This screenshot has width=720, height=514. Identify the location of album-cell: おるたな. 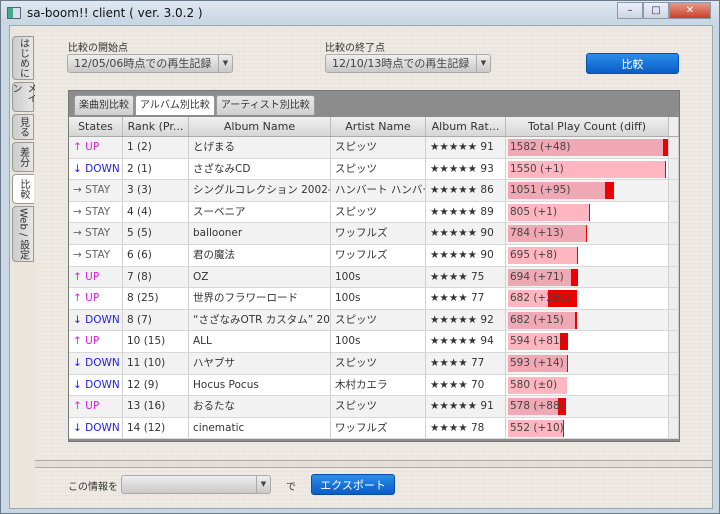
(260, 406).